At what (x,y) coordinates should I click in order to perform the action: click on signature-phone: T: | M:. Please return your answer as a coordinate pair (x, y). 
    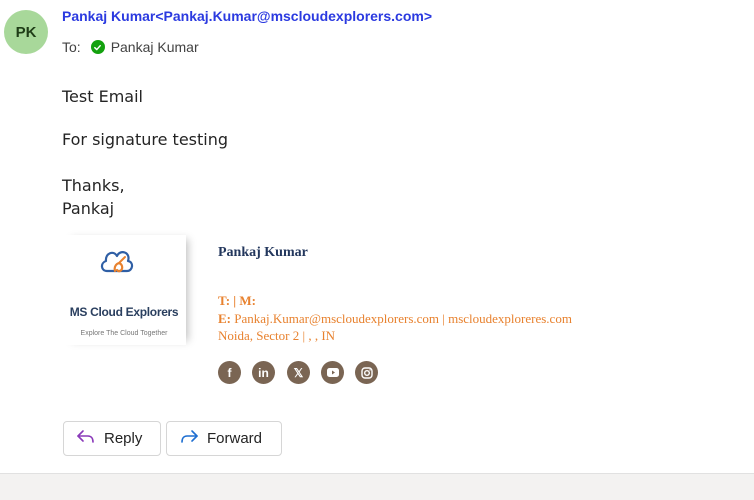
    Looking at the image, I should click on (237, 300).